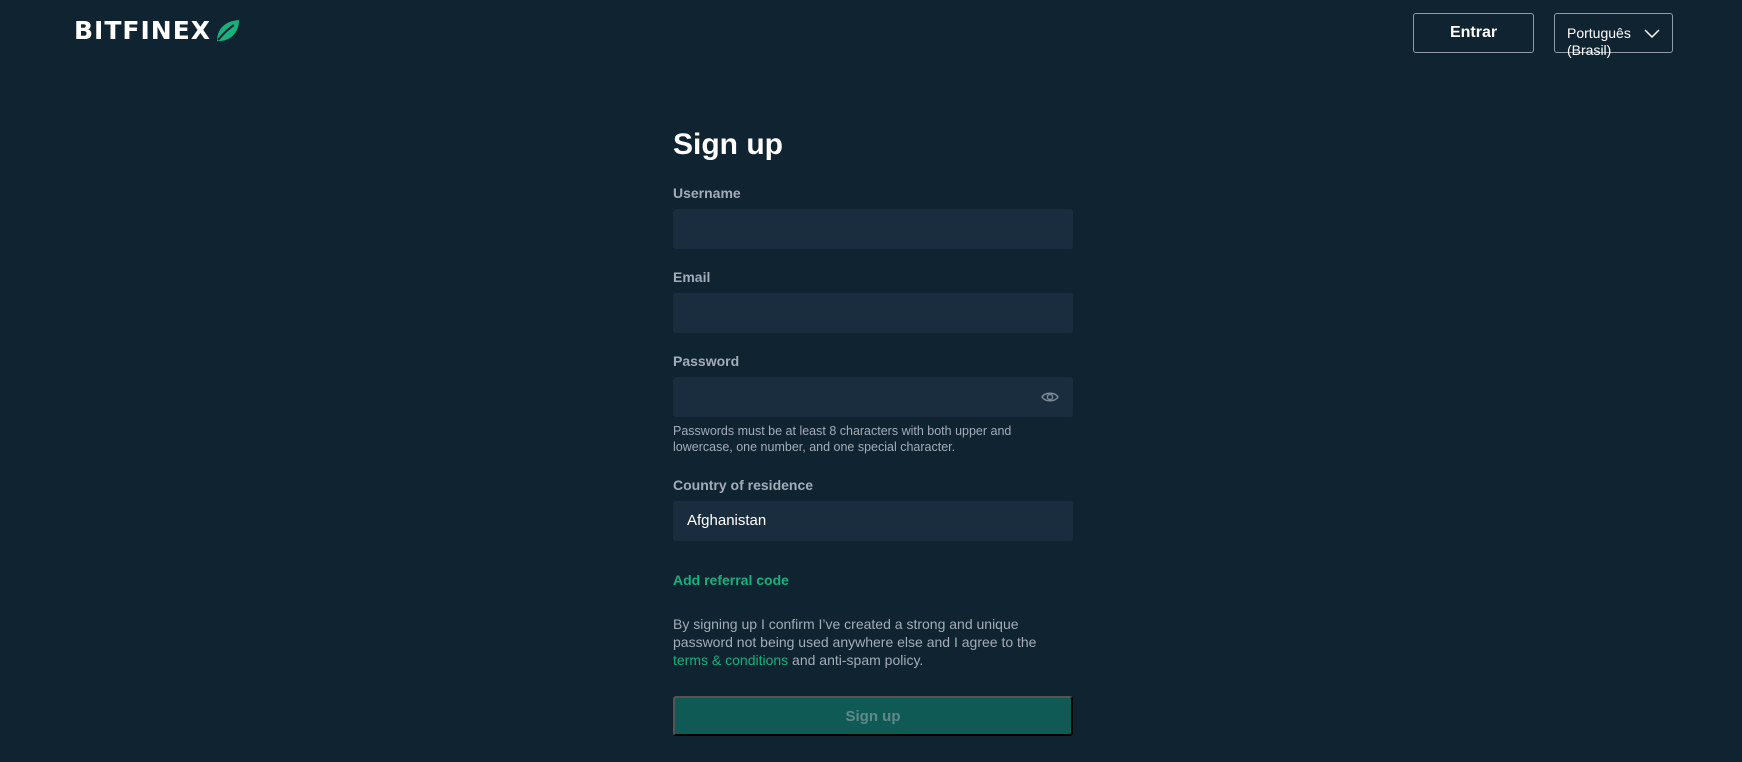 The height and width of the screenshot is (762, 1742). Describe the element at coordinates (1652, 34) in the screenshot. I see `chevron-down-icon` at that location.